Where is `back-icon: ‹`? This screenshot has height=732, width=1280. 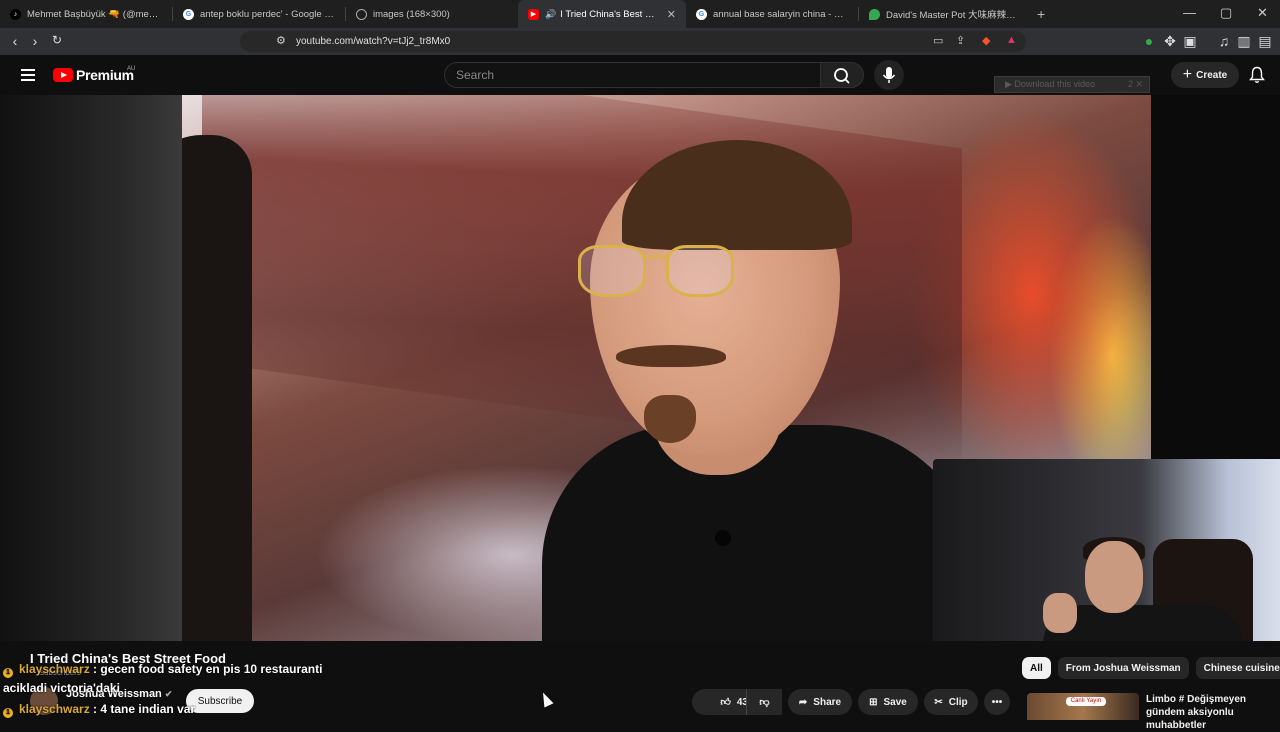
back-icon: ‹ is located at coordinates (15, 41).